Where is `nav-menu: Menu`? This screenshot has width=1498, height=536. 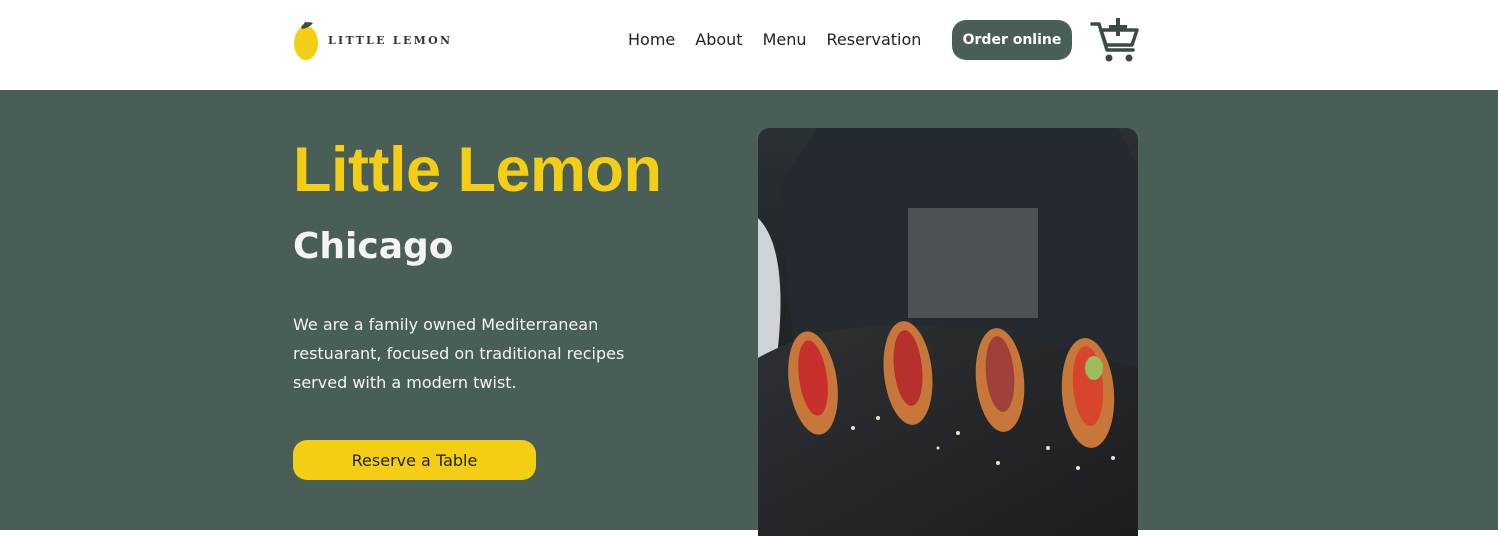
nav-menu: Menu is located at coordinates (785, 40).